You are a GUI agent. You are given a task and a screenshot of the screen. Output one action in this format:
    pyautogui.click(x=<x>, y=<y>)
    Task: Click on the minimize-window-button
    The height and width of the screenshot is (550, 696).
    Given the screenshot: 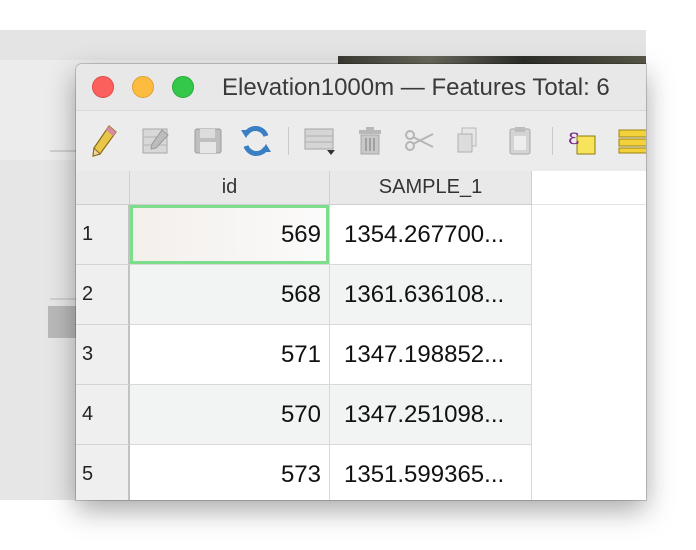 What is the action you would take?
    pyautogui.click(x=143, y=87)
    